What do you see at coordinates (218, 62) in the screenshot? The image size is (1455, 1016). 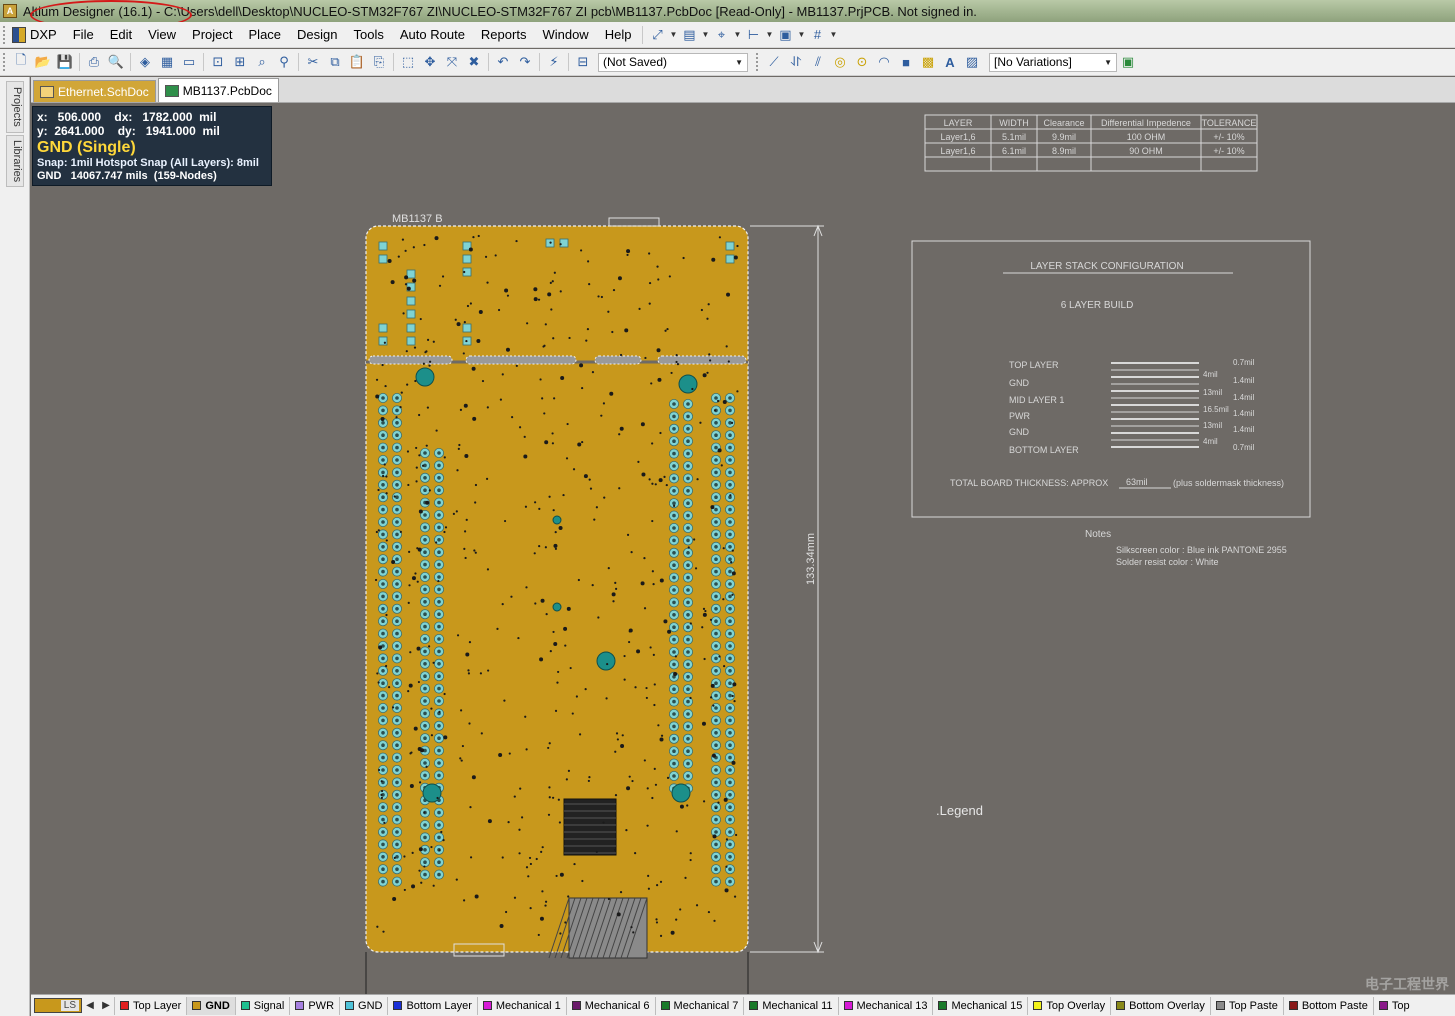 I see `zoom-fit-icon: ⊡` at bounding box center [218, 62].